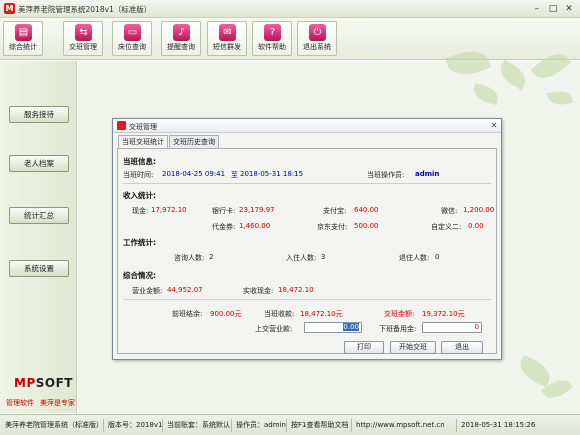 This screenshot has width=580, height=435. Describe the element at coordinates (187, 314) in the screenshot. I see `prev-balance-label: 前班结余:` at that location.